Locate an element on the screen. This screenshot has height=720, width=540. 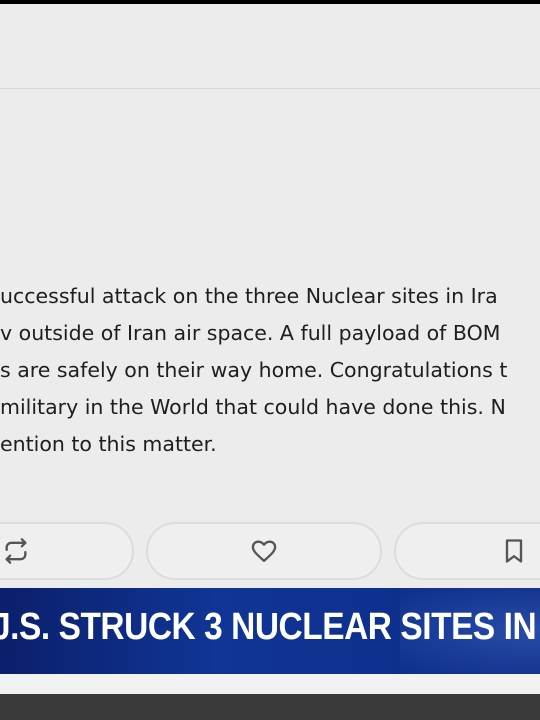
news-banner: J.S. STRUCK 3 NUCLEAR SITES IN is located at coordinates (270, 631).